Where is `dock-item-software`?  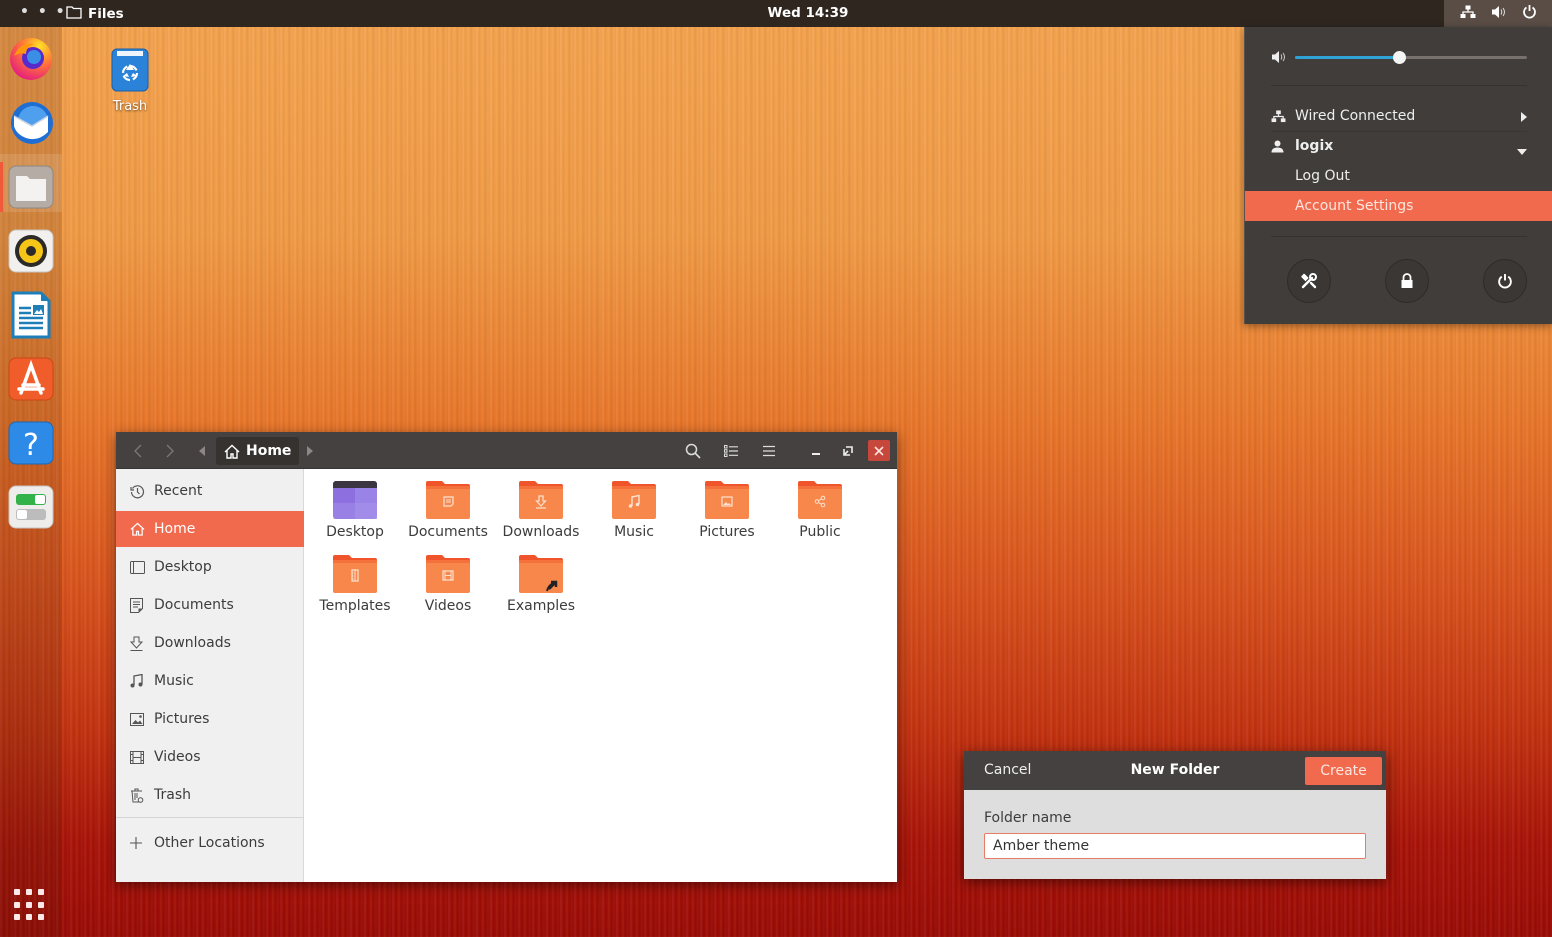 dock-item-software is located at coordinates (31, 379).